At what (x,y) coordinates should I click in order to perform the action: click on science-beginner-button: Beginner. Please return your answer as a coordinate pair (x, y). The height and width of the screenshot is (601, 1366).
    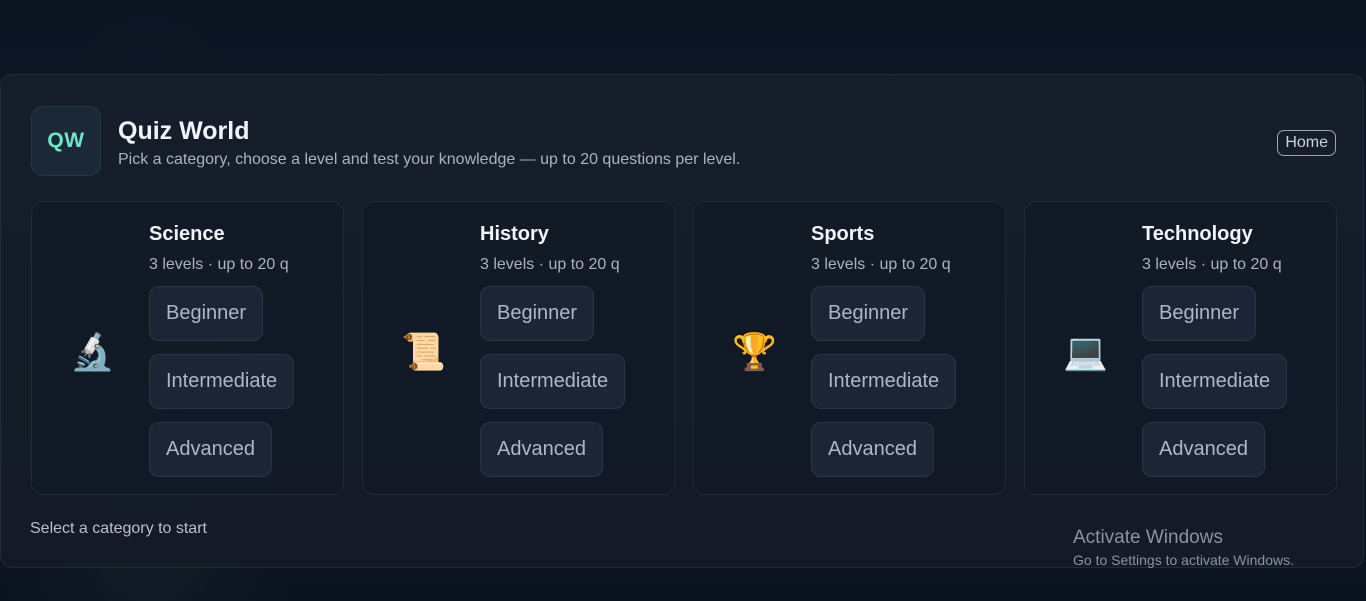
    Looking at the image, I should click on (206, 313).